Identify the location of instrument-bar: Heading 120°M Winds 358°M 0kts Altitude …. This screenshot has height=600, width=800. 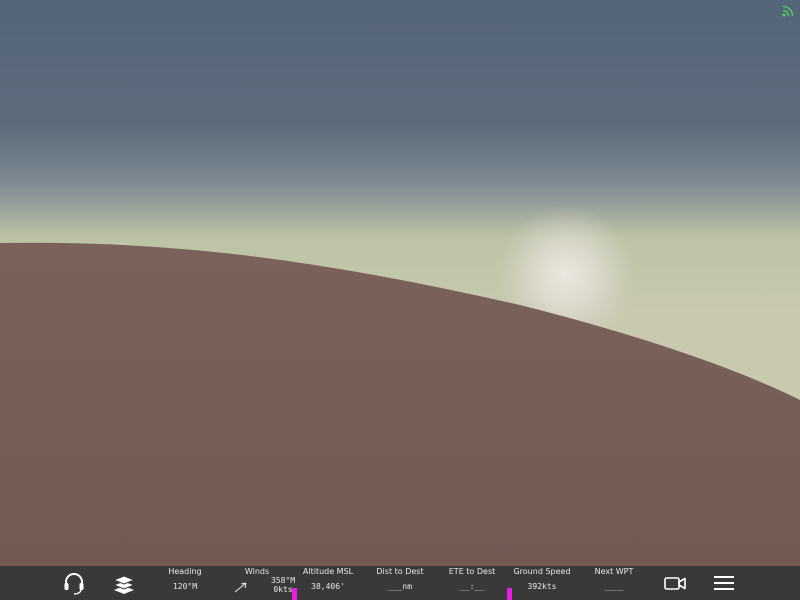
(400, 583).